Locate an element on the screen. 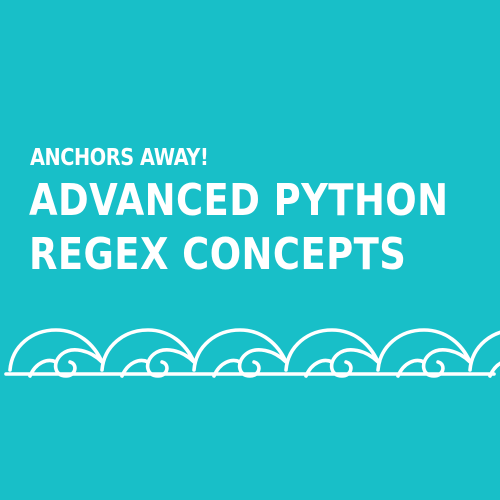 The image size is (500, 500). title-line-1: ADVANCED PYTHON is located at coordinates (239, 200).